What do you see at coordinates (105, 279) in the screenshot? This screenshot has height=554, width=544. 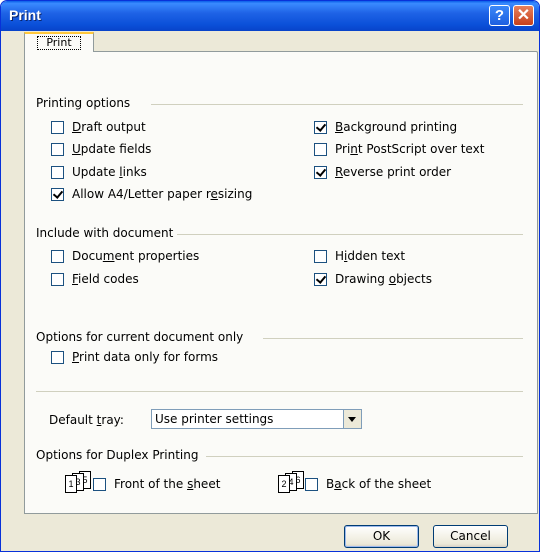 I see `field-codes-label: Field codes` at bounding box center [105, 279].